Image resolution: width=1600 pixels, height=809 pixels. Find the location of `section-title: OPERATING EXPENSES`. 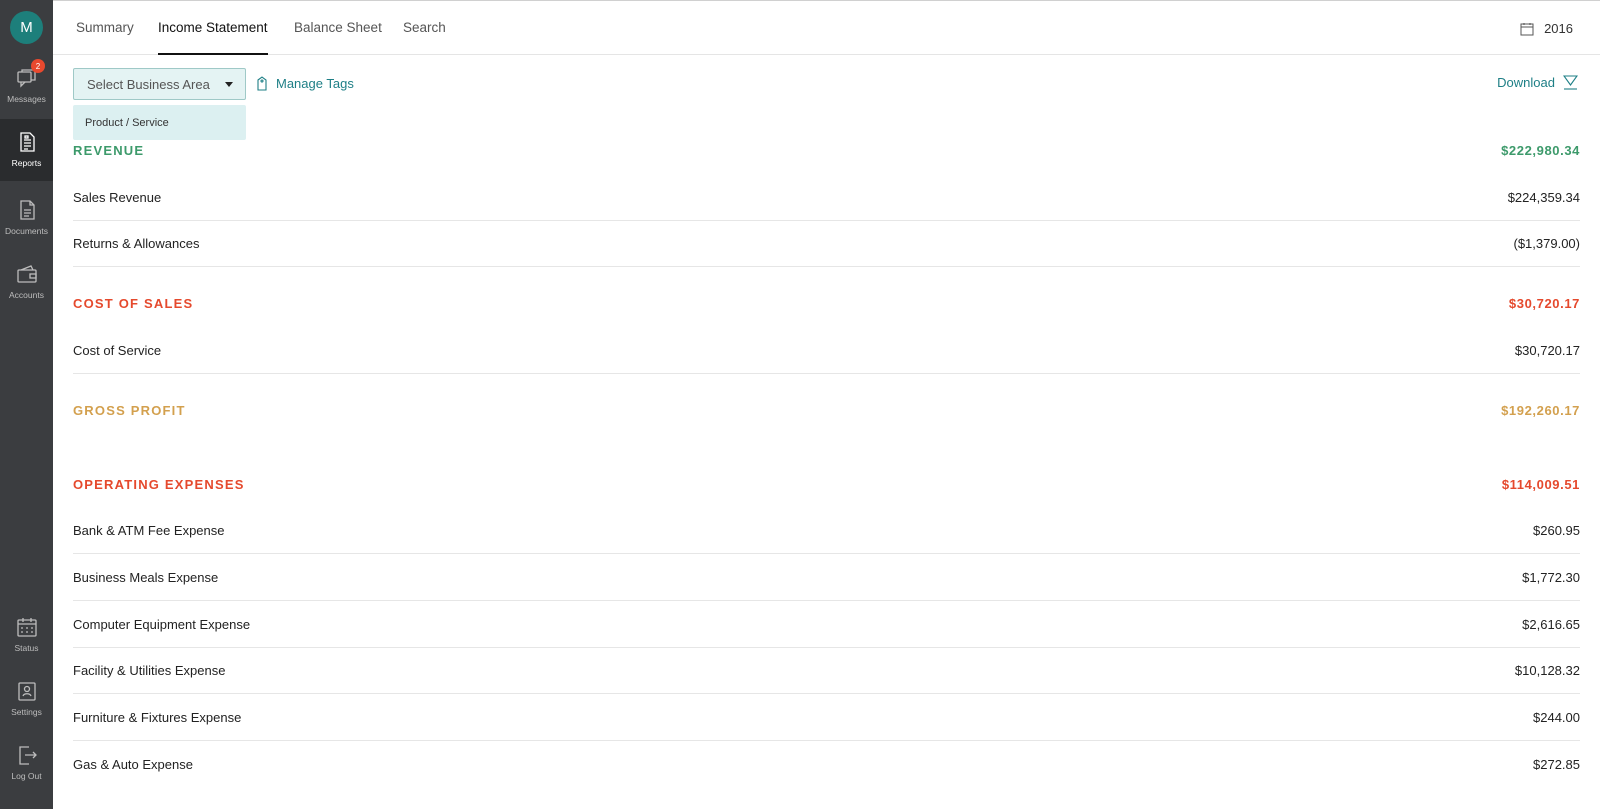

section-title: OPERATING EXPENSES is located at coordinates (159, 484).